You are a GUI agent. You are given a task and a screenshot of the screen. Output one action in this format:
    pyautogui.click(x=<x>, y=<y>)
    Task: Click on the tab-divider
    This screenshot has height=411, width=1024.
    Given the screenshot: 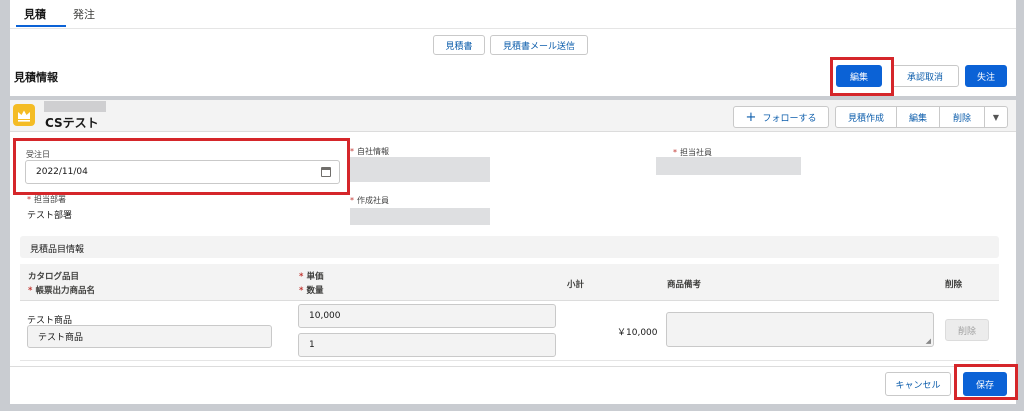 What is the action you would take?
    pyautogui.click(x=513, y=28)
    